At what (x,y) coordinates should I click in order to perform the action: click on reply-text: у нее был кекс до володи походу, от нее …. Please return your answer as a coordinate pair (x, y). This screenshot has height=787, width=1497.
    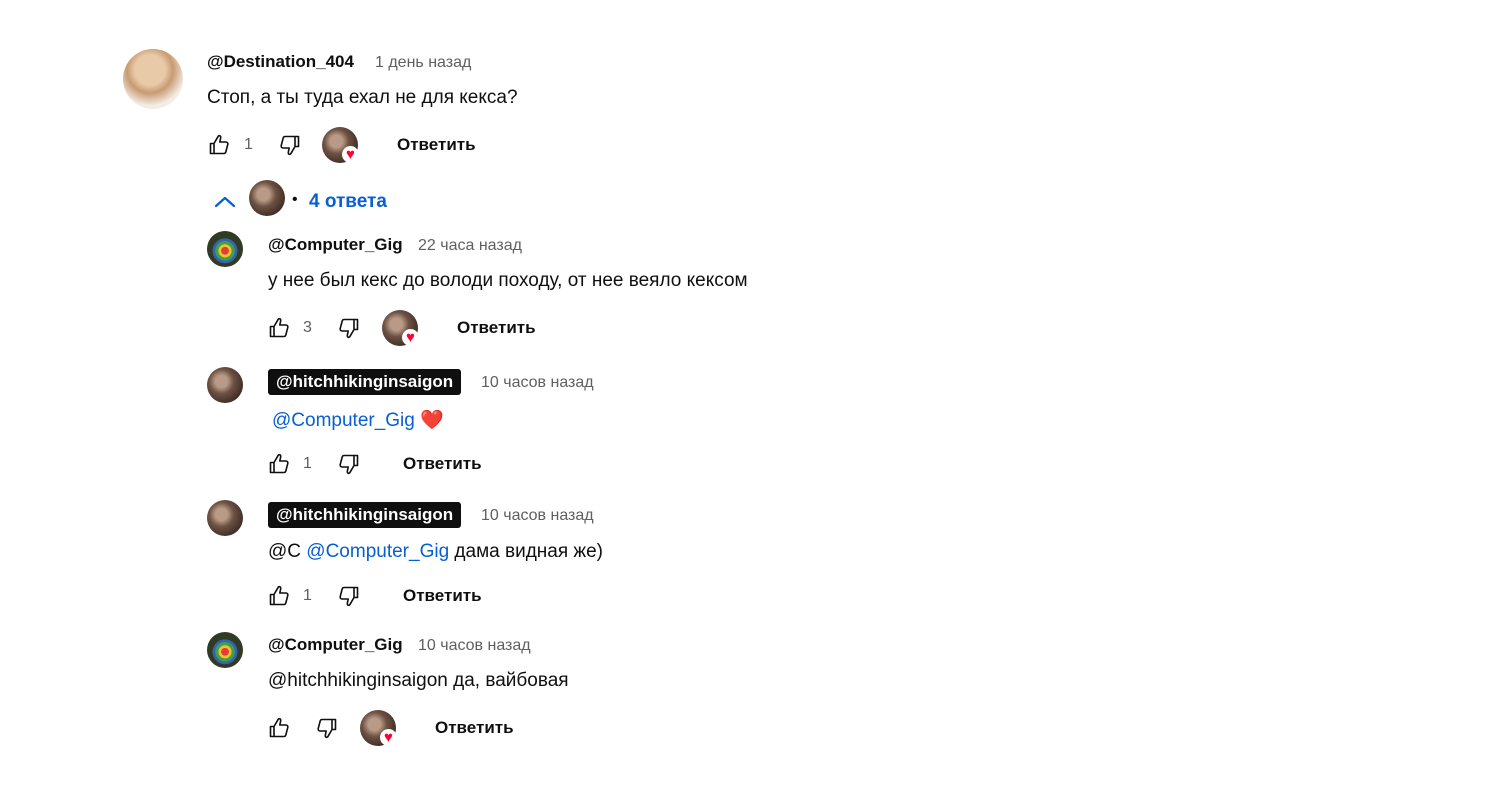
    Looking at the image, I should click on (508, 280).